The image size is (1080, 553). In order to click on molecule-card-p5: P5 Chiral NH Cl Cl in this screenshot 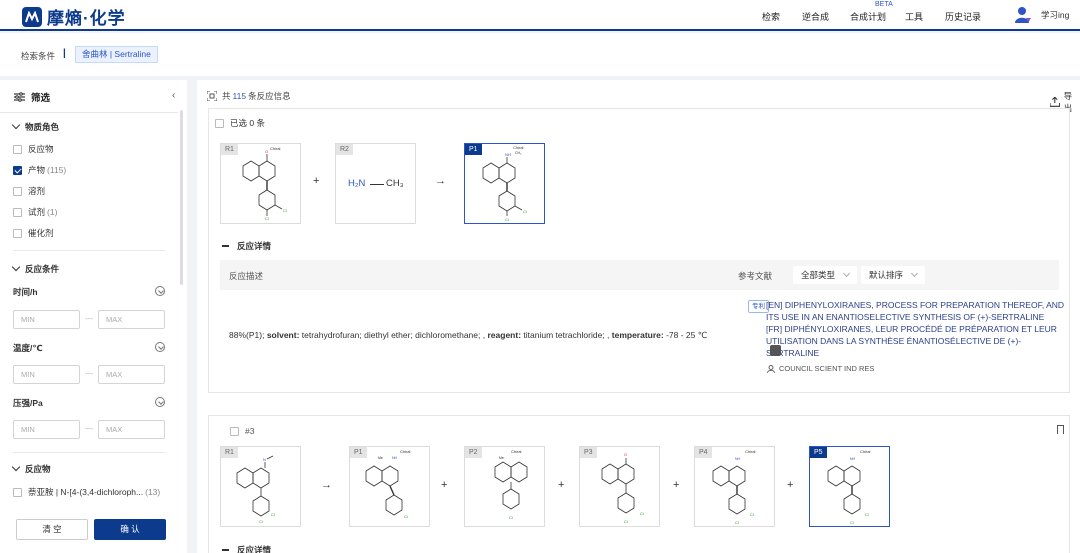, I will do `click(849, 486)`.